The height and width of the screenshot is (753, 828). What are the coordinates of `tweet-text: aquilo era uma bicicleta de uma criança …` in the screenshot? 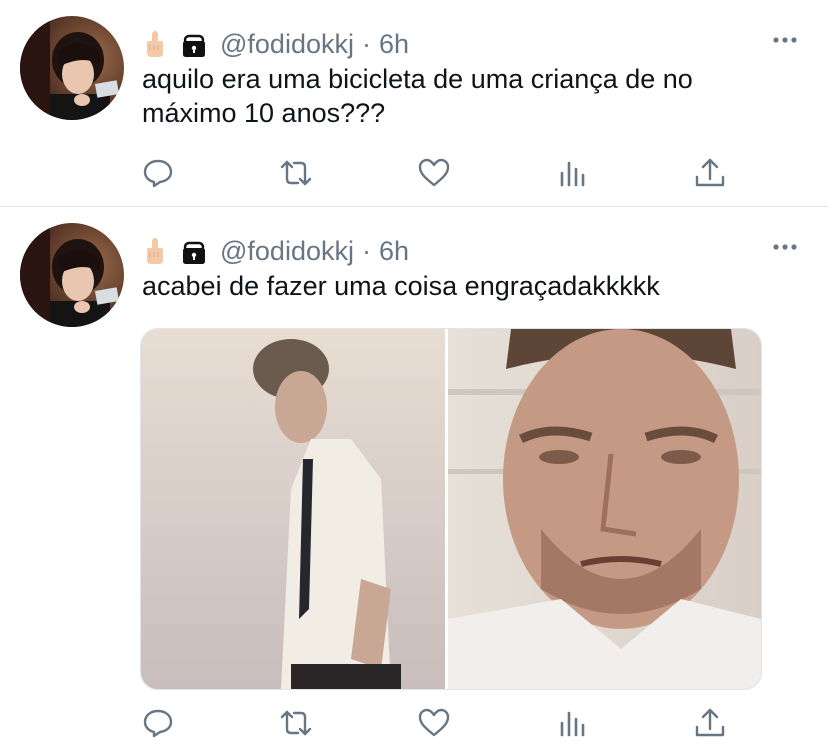 It's located at (417, 96).